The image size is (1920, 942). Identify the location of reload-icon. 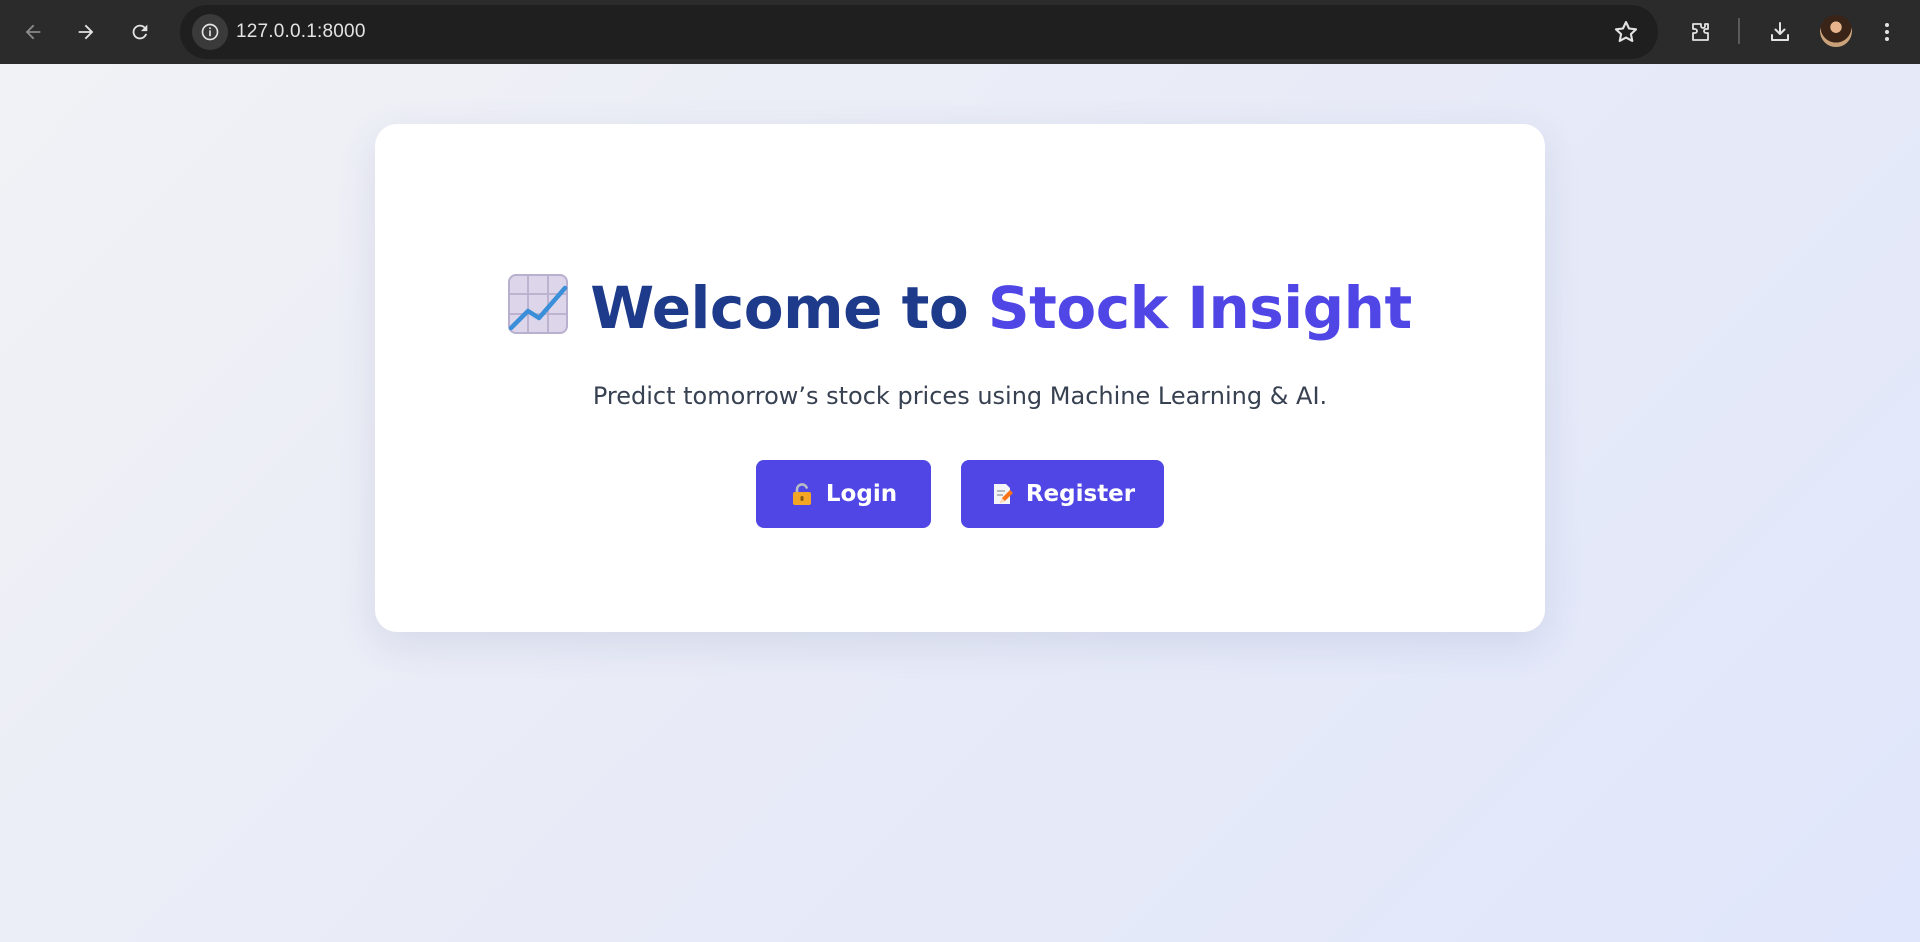
(140, 32).